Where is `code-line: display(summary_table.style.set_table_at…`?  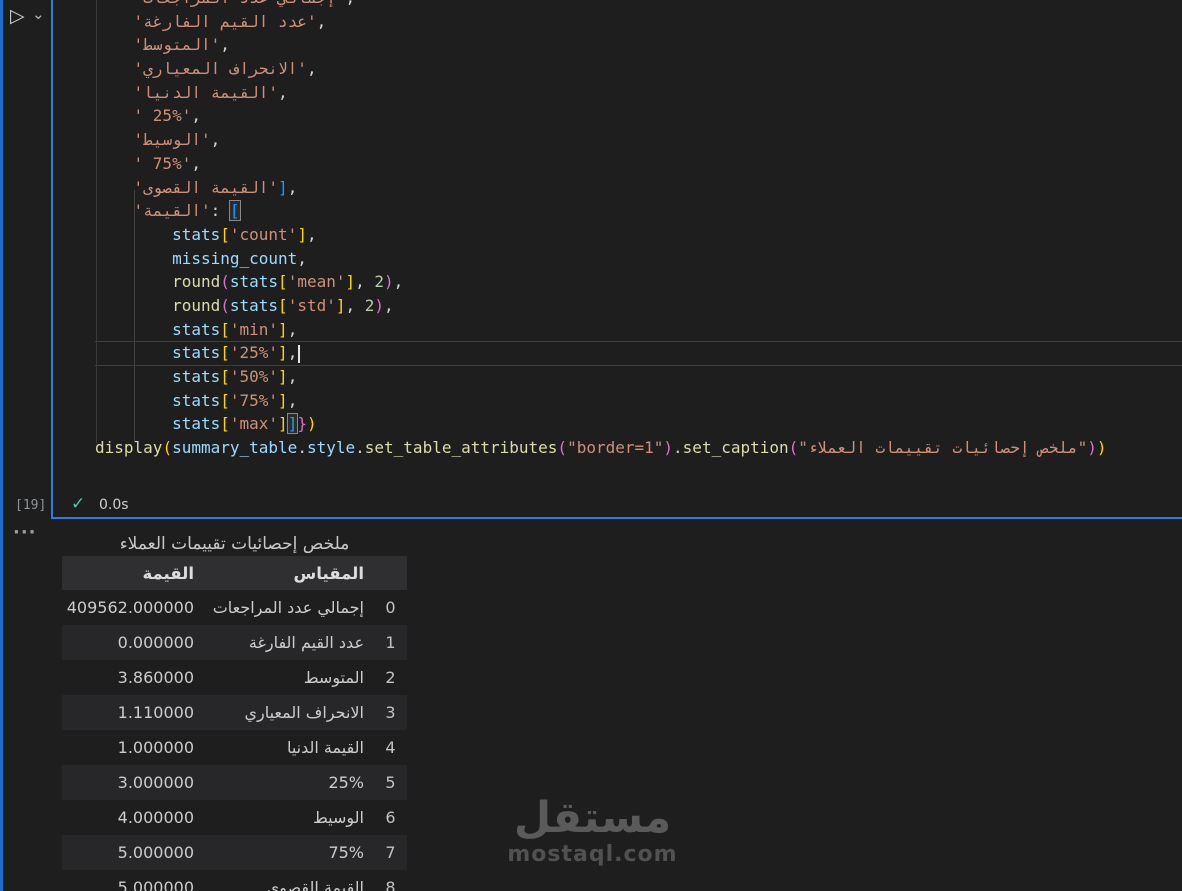 code-line: display(summary_table.style.set_table_at… is located at coordinates (601, 448).